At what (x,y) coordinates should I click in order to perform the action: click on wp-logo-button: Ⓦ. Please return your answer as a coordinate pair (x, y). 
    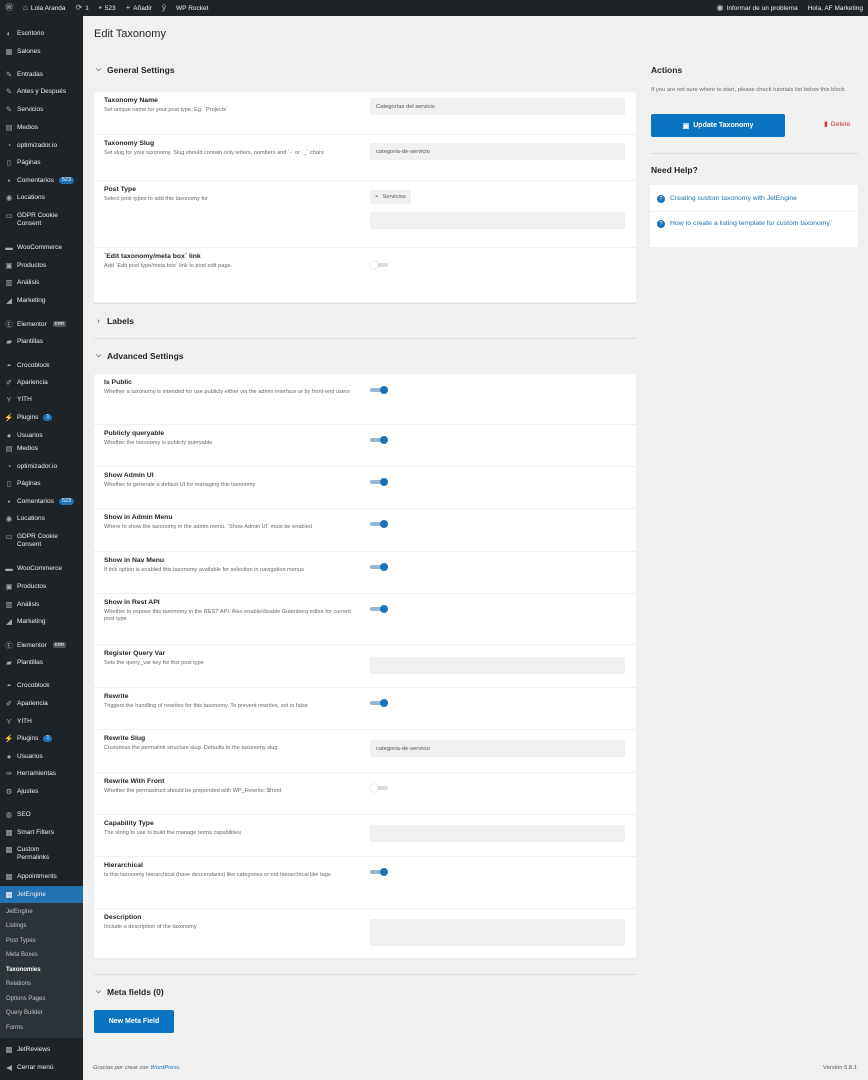
    Looking at the image, I should click on (9, 8).